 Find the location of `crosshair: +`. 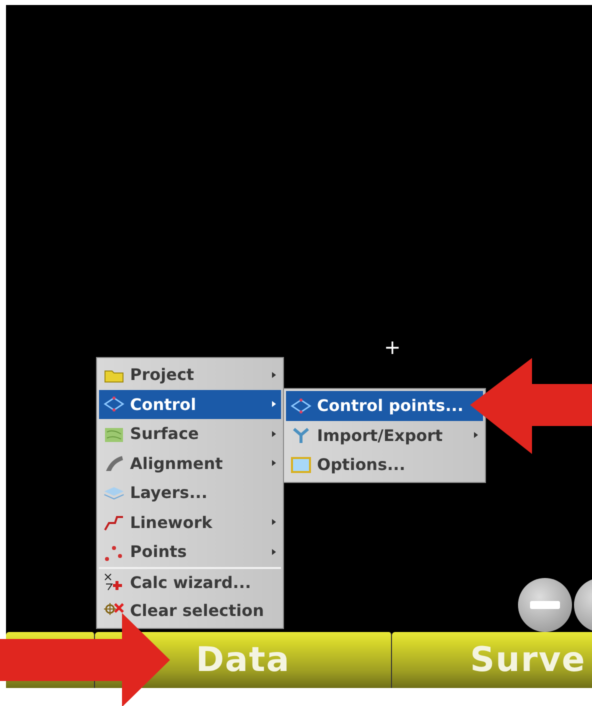

crosshair: + is located at coordinates (392, 347).